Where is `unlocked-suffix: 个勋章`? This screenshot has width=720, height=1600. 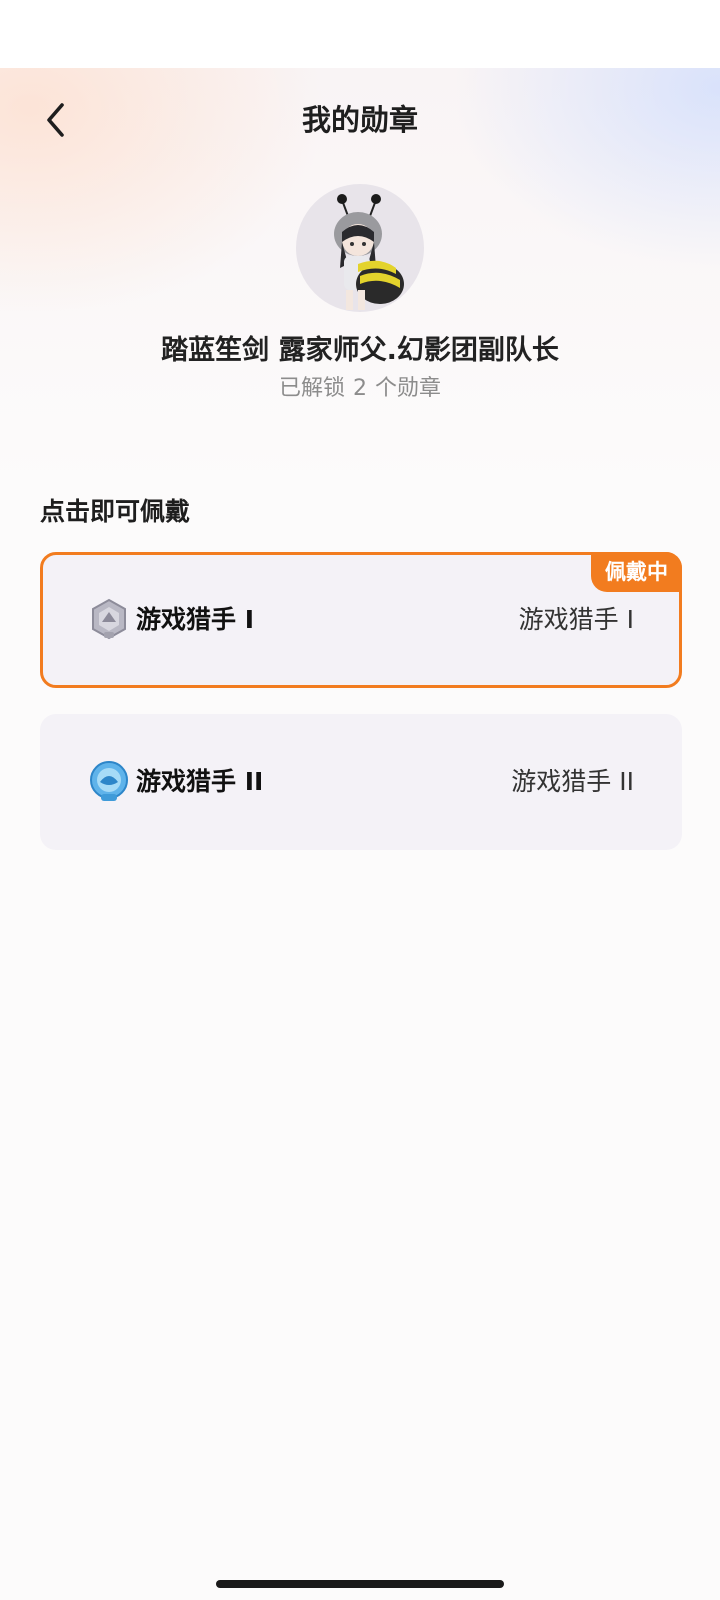
unlocked-suffix: 个勋章 is located at coordinates (408, 388).